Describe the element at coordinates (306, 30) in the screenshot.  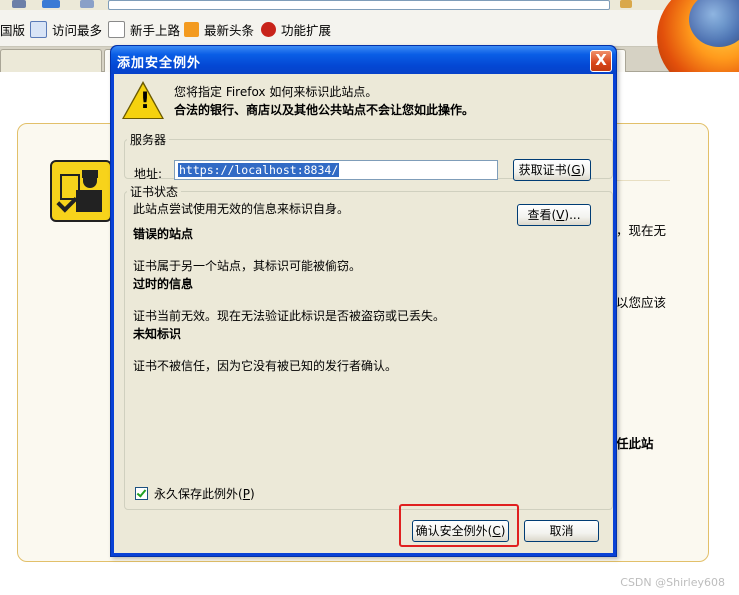
I see `bookmark-label: 功能扩展` at that location.